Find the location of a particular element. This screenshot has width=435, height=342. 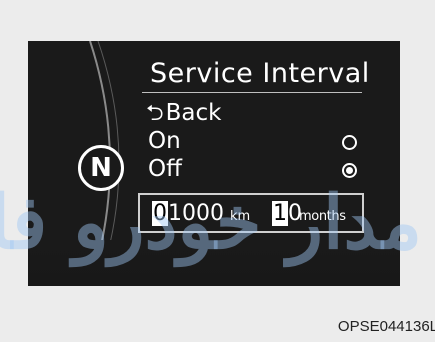

radio-on is located at coordinates (349, 142).